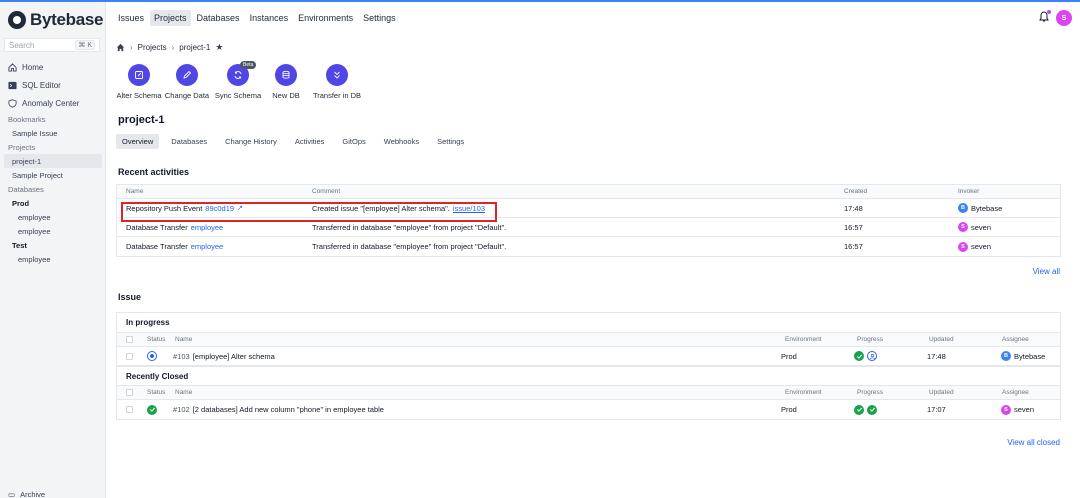 The height and width of the screenshot is (498, 1080). What do you see at coordinates (865, 409) in the screenshot?
I see `issue-progress` at bounding box center [865, 409].